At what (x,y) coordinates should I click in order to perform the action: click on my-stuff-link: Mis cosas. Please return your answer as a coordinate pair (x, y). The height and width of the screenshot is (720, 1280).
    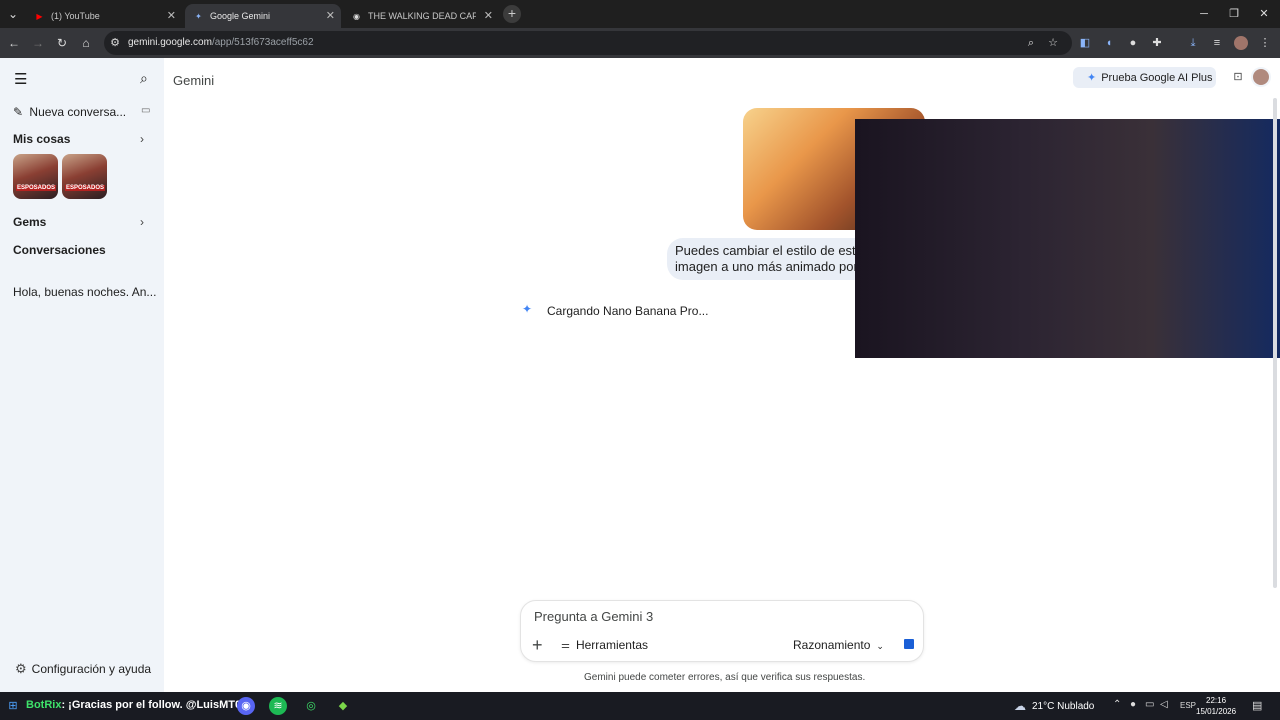
    Looking at the image, I should click on (41, 139).